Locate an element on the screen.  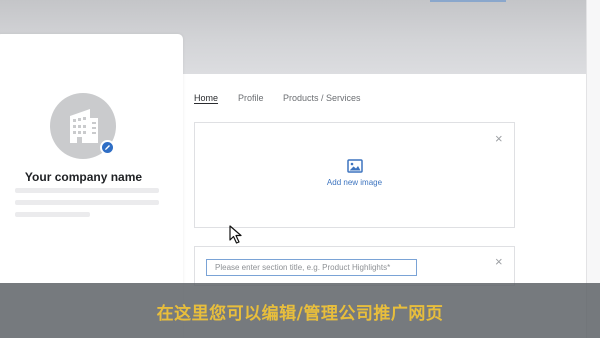
add-new-image-link: Add new image is located at coordinates (354, 182).